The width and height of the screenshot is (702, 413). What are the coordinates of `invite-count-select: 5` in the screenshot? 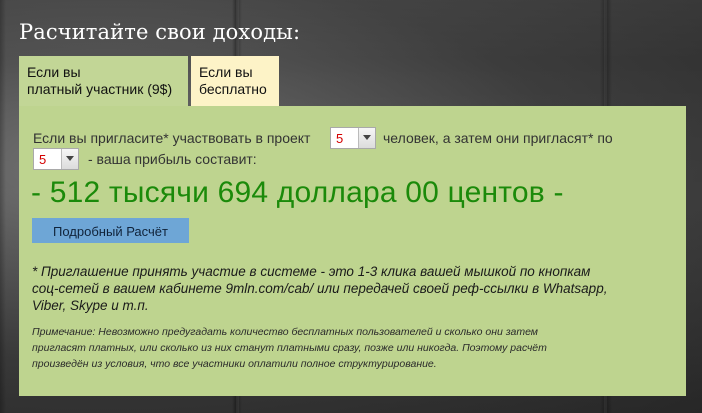 It's located at (353, 138).